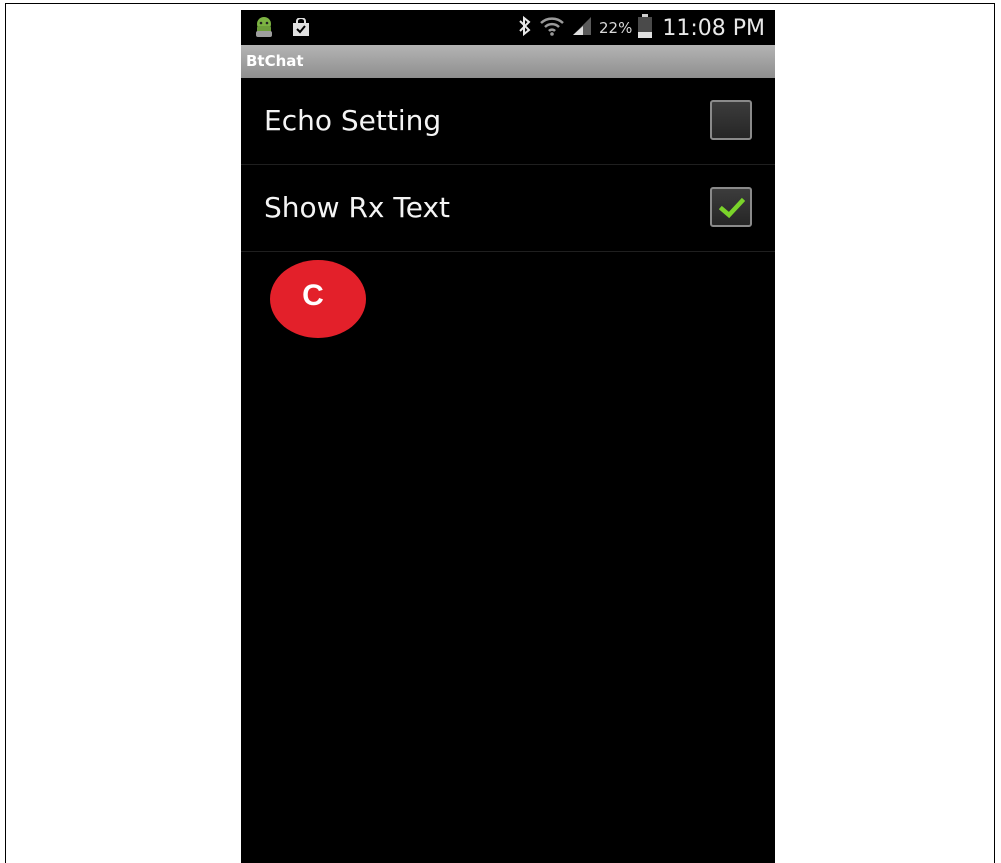 Image resolution: width=1001 pixels, height=863 pixels. Describe the element at coordinates (508, 121) in the screenshot. I see `setting-row-echo: Echo Setting` at that location.